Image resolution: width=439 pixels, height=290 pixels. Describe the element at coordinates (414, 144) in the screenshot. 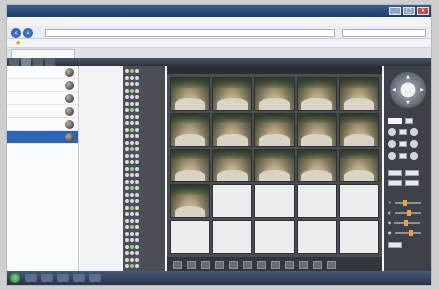

I see `focus-far-button` at that location.